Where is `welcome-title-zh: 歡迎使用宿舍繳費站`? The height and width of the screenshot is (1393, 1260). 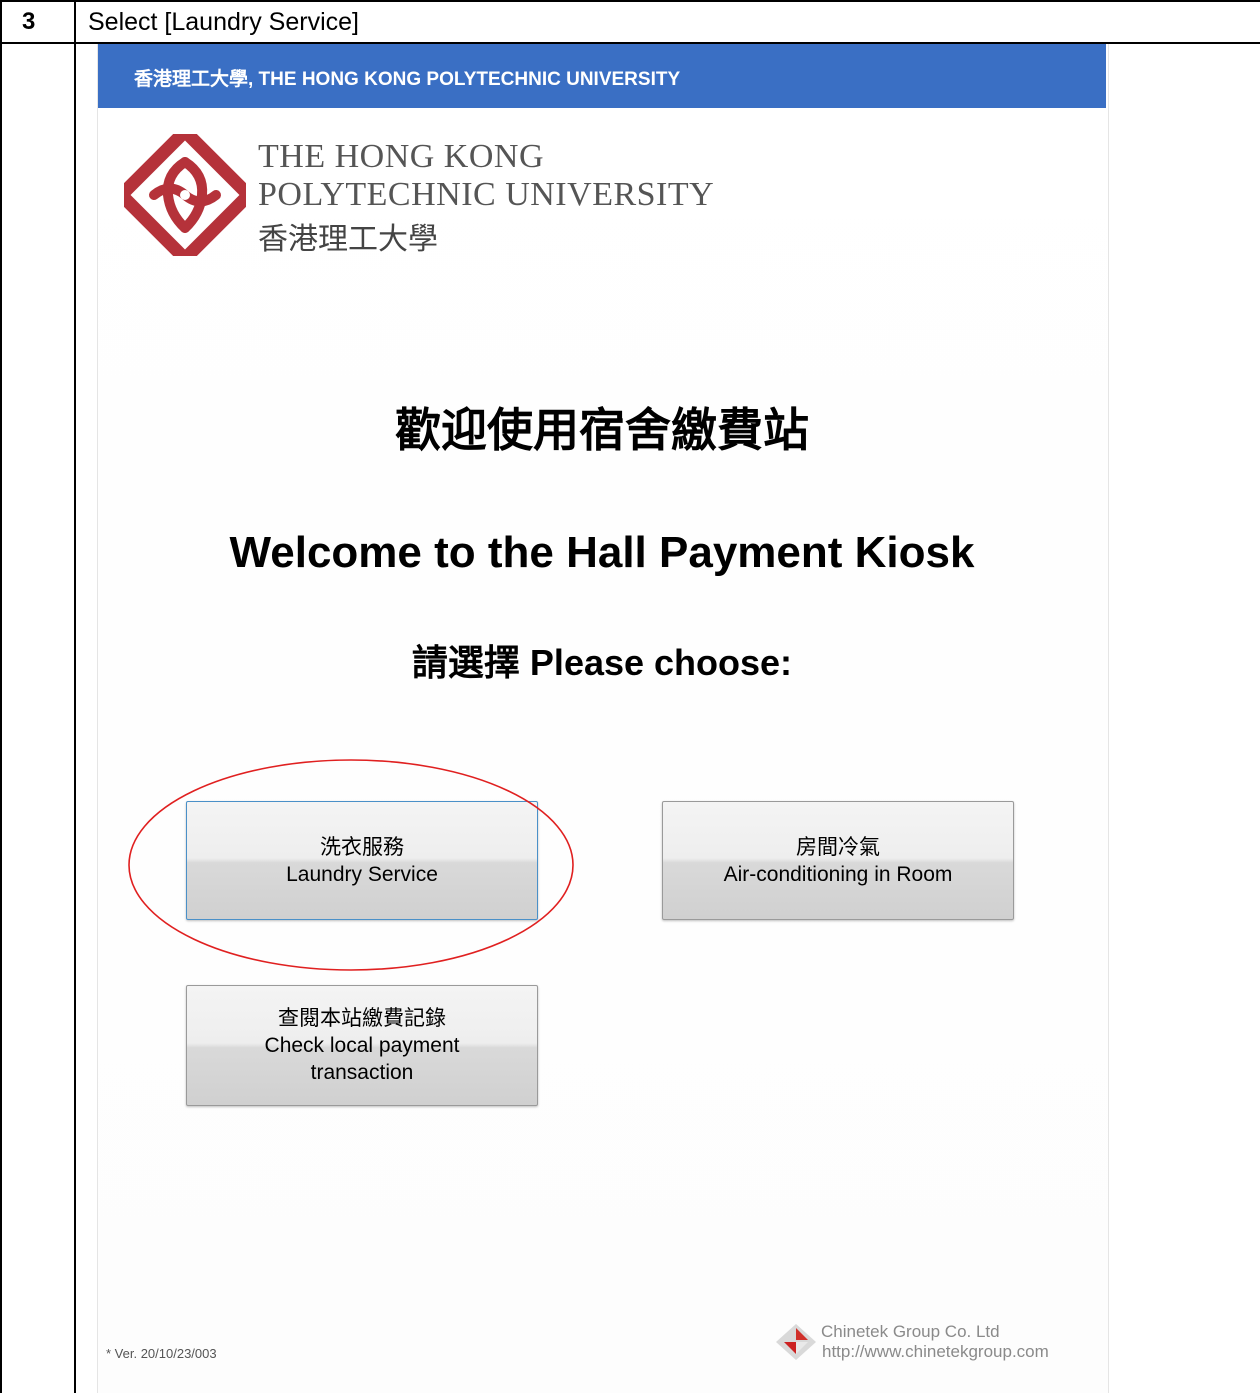
welcome-title-zh: 歡迎使用宿舍繳費站 is located at coordinates (602, 430).